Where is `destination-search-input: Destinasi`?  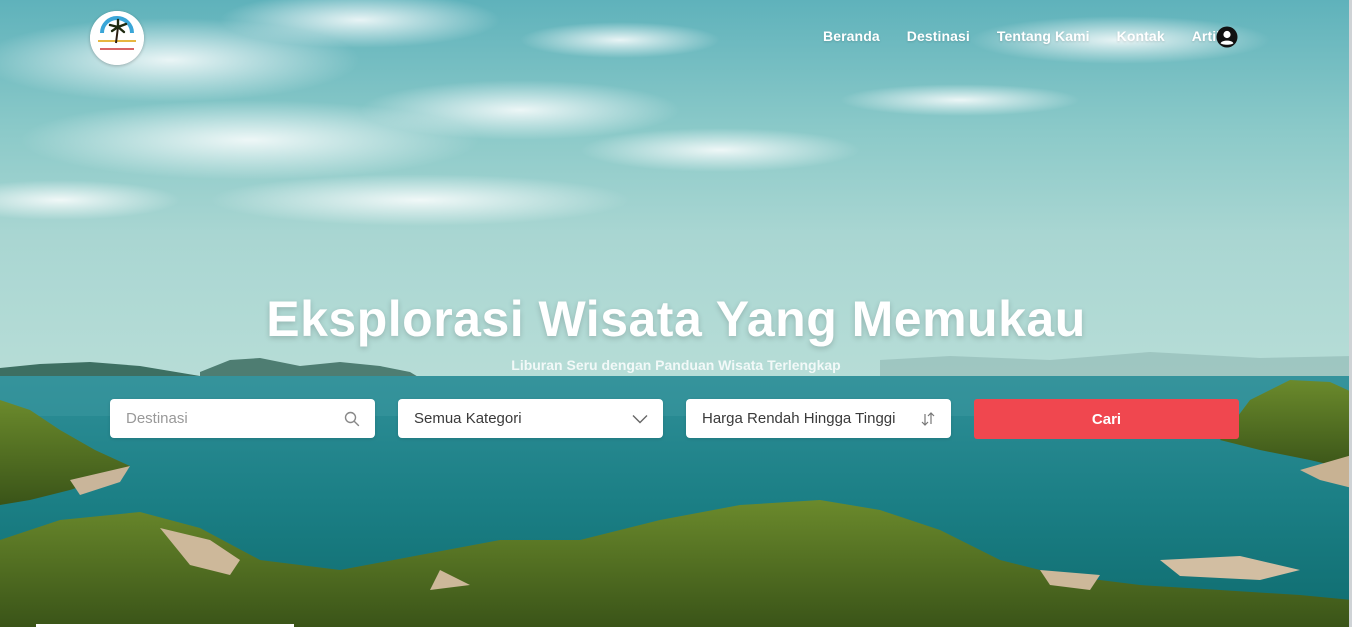 destination-search-input: Destinasi is located at coordinates (242, 418).